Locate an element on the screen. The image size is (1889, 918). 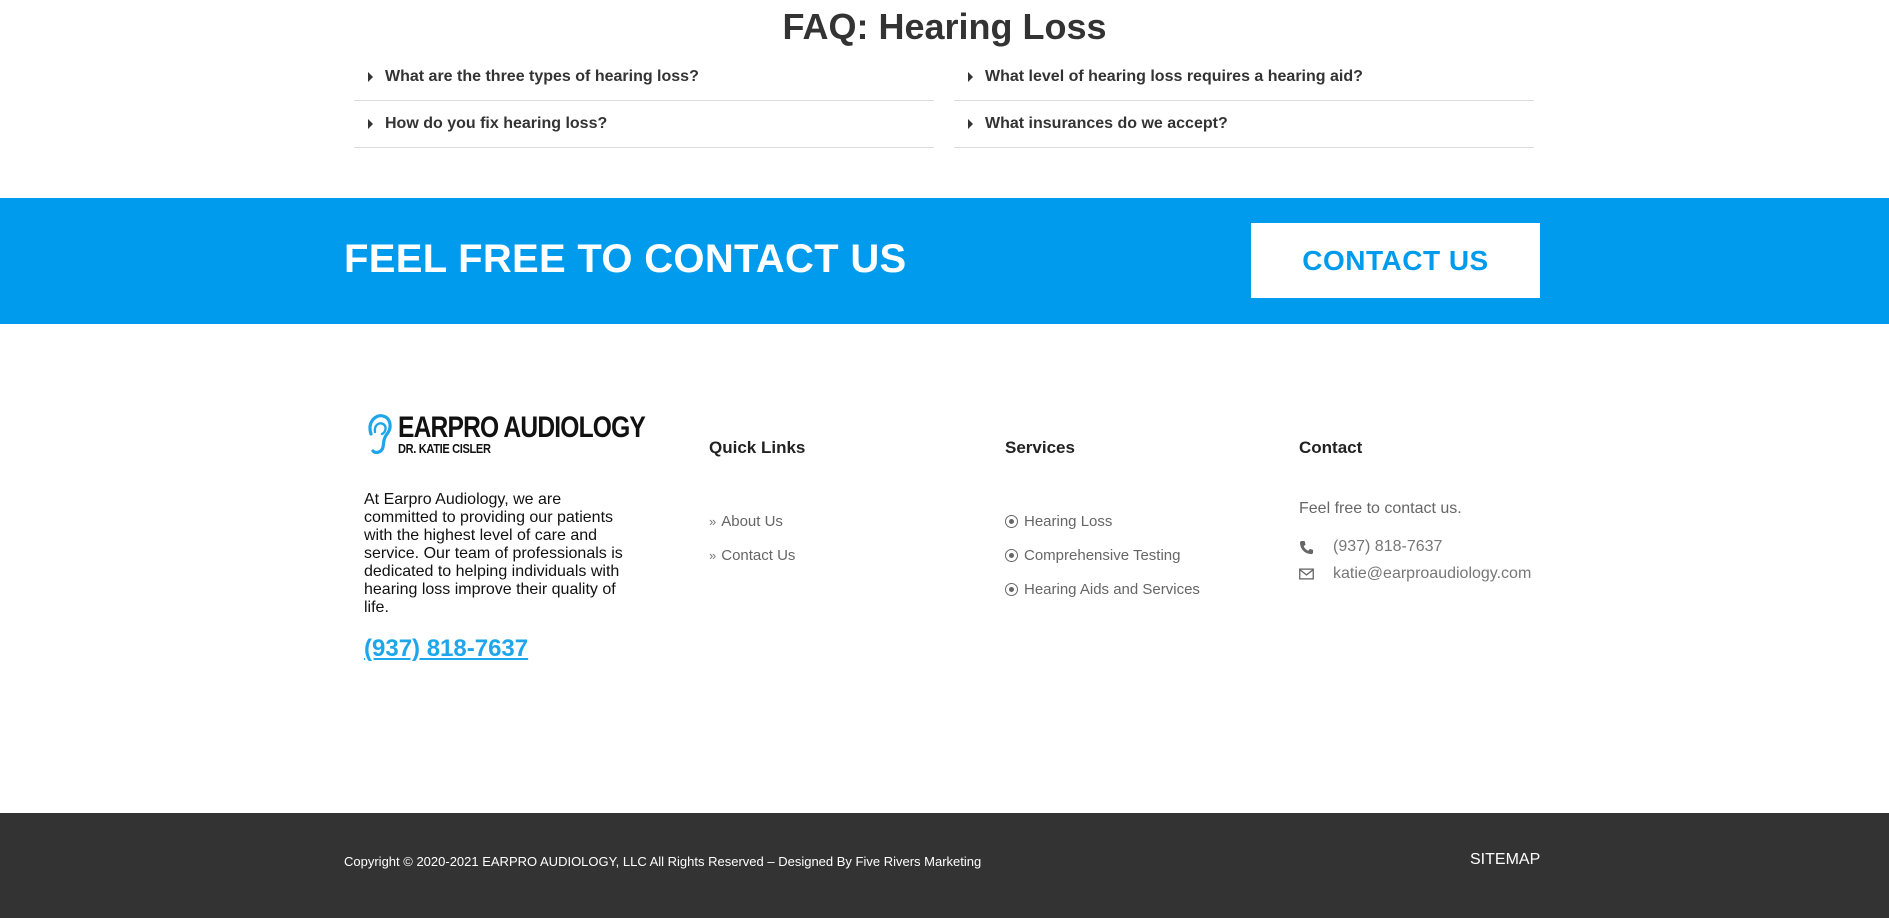
contact-email: katie@earproaudiology.com is located at coordinates (1432, 573).